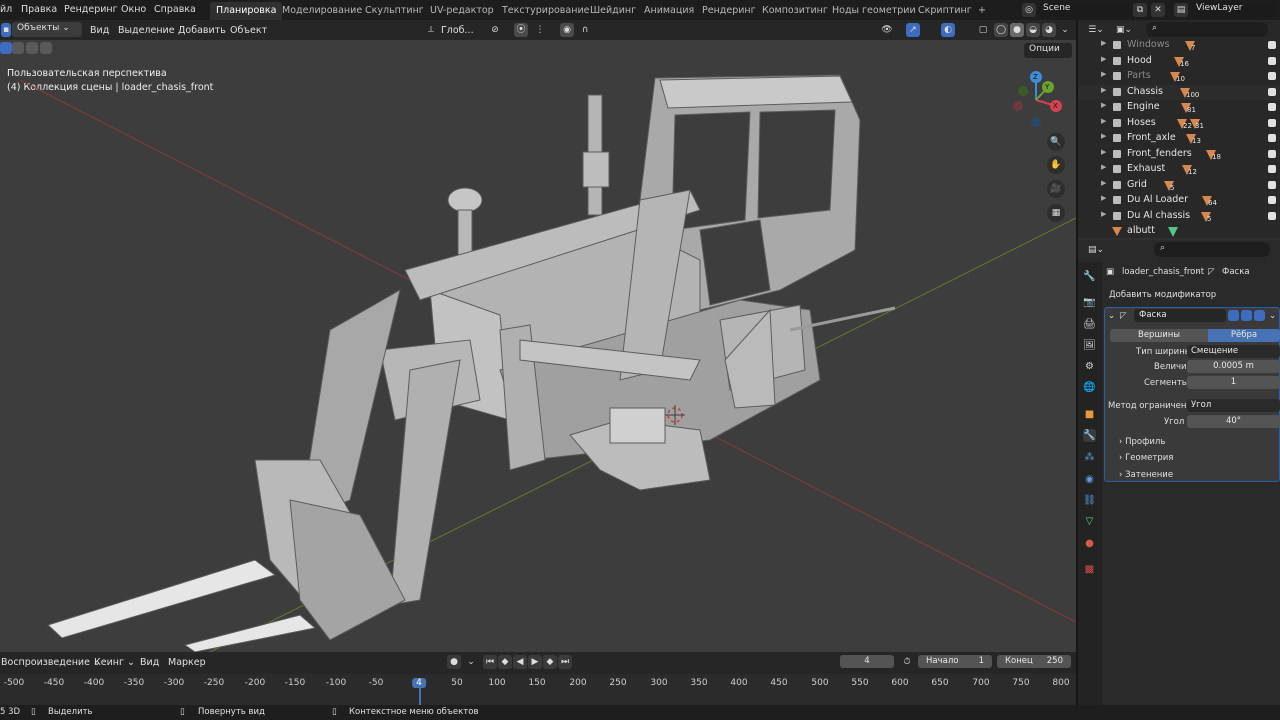 The width and height of the screenshot is (1280, 720). I want to click on shading-options-icon: ⌄, so click(1065, 30).